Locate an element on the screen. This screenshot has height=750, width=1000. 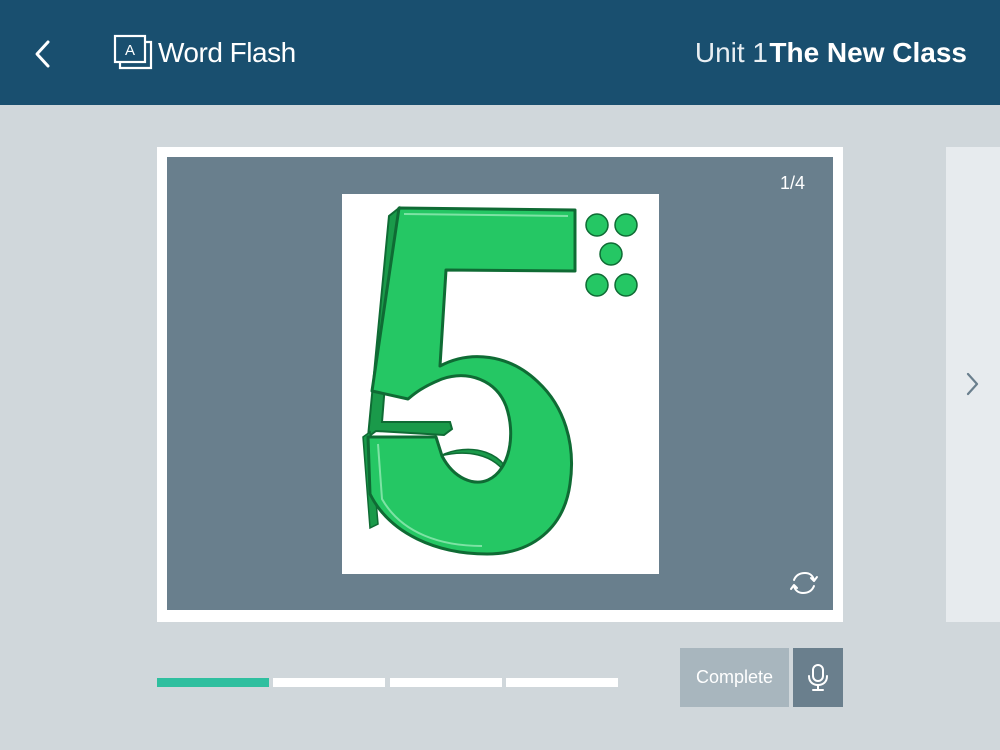
page-counter: 1/4 is located at coordinates (792, 183).